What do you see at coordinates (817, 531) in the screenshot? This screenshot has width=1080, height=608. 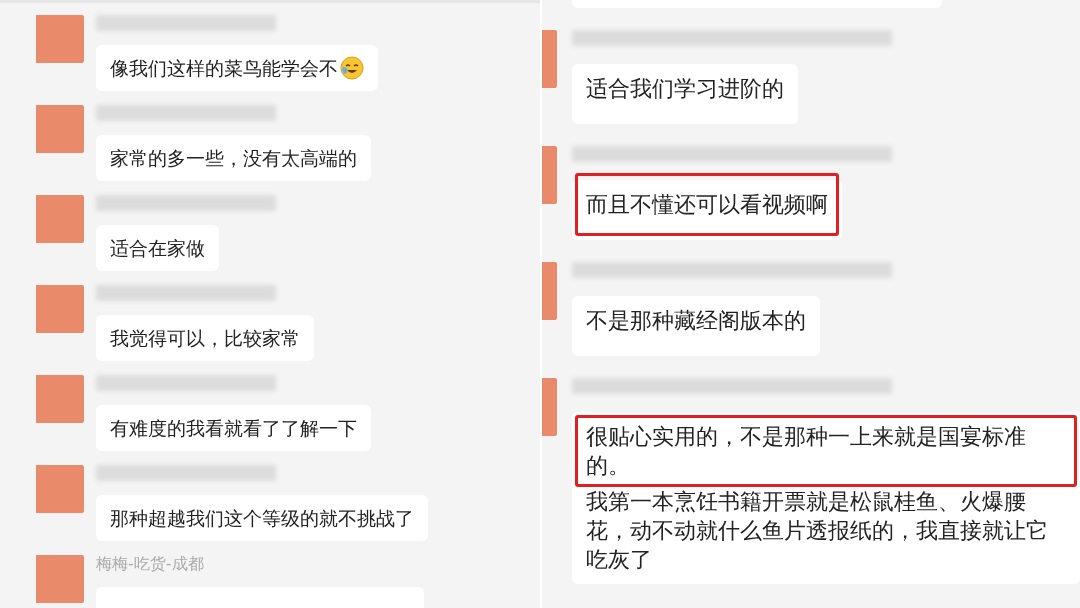 I see `message-text: 我第一本烹饪书籍开票就是松鼠桂鱼、火爆腰花，动不动就什么鱼片透报纸的，我直接就让它吃灰了` at bounding box center [817, 531].